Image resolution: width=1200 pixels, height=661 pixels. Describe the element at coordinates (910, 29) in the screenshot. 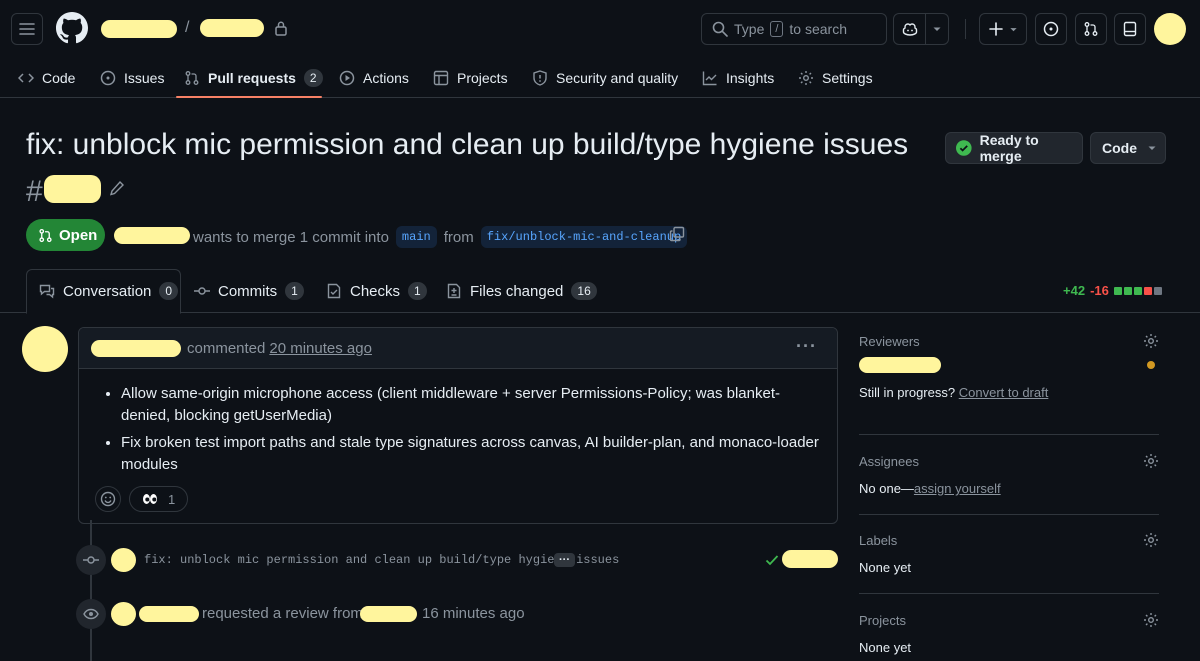

I see `copilot-icon` at that location.